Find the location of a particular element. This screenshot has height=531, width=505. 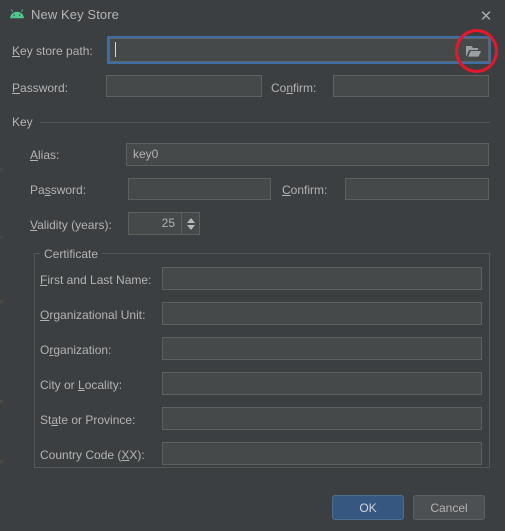

certificate-state-or-province-label: State or Province: is located at coordinates (87, 420).